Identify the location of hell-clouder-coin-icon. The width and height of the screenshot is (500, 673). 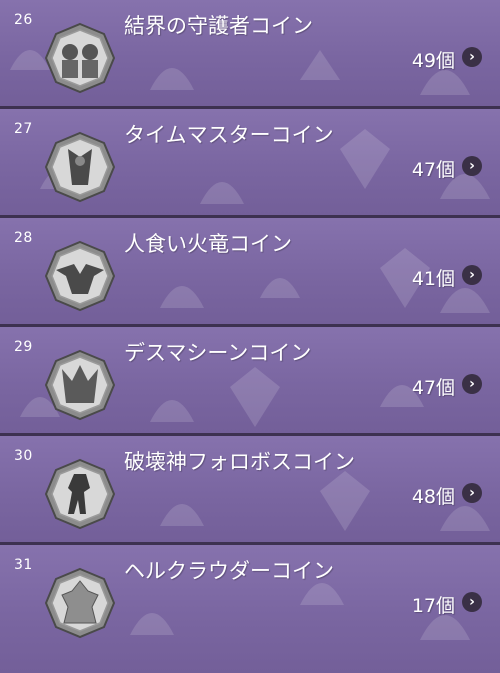
(80, 603).